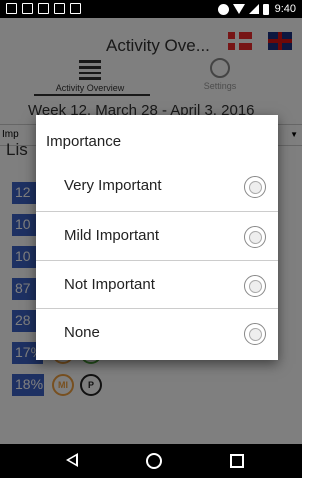  I want to click on battery-icon, so click(265, 9).